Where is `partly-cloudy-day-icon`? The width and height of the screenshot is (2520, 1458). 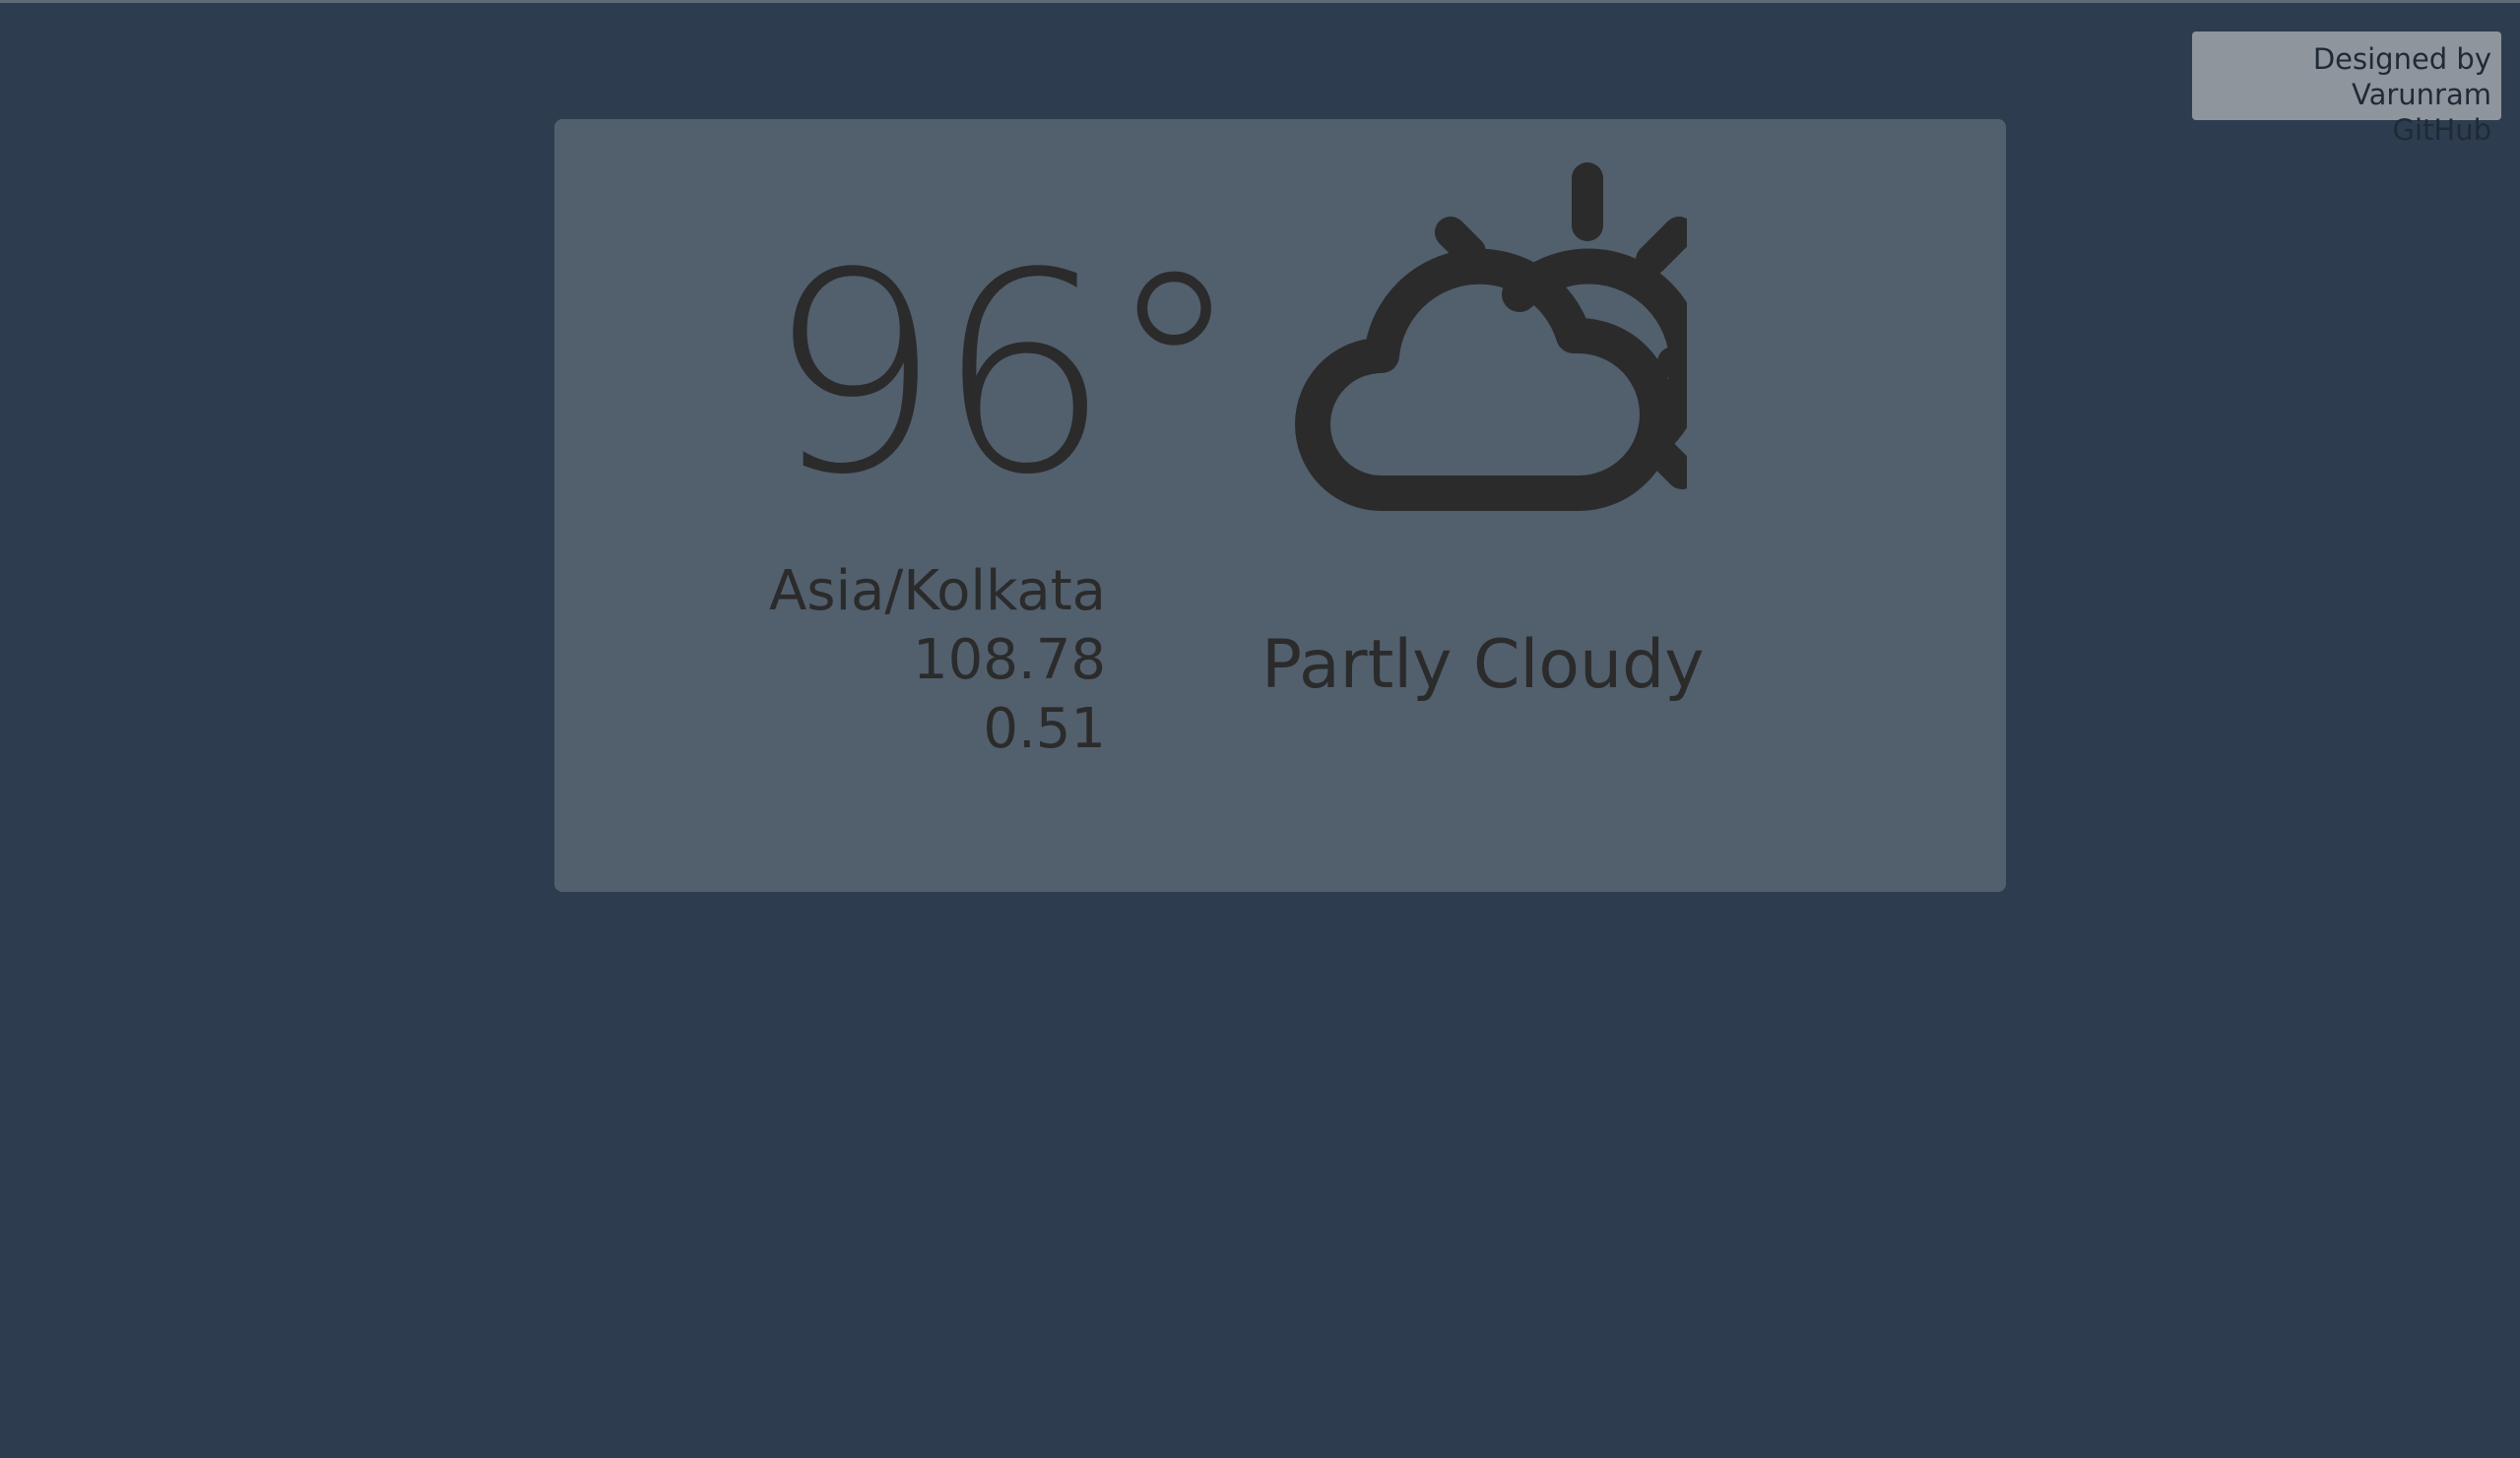
partly-cloudy-day-icon is located at coordinates (1491, 336).